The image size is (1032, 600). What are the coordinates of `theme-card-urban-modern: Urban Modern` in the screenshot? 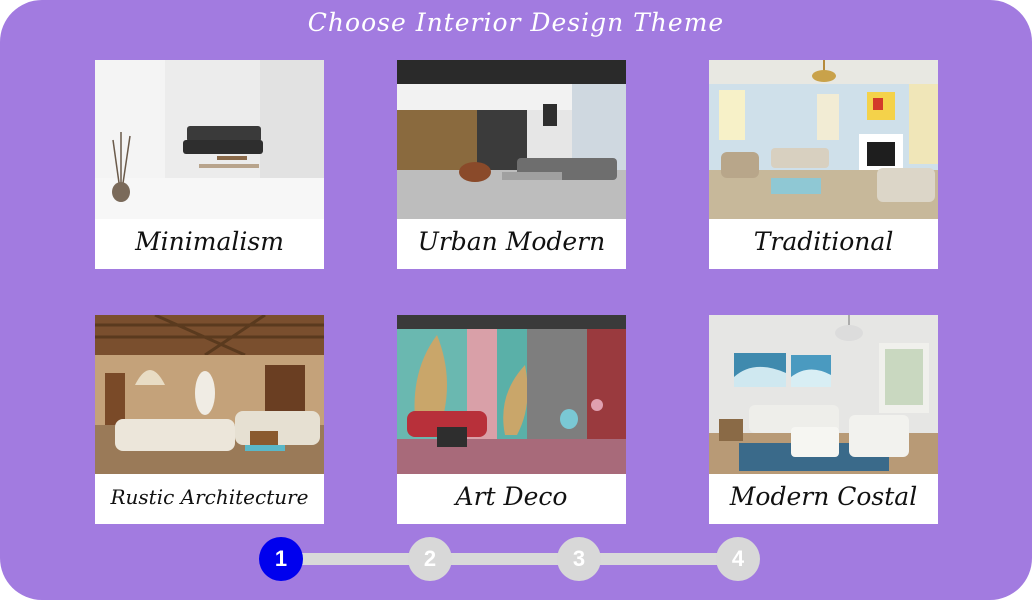 It's located at (511, 164).